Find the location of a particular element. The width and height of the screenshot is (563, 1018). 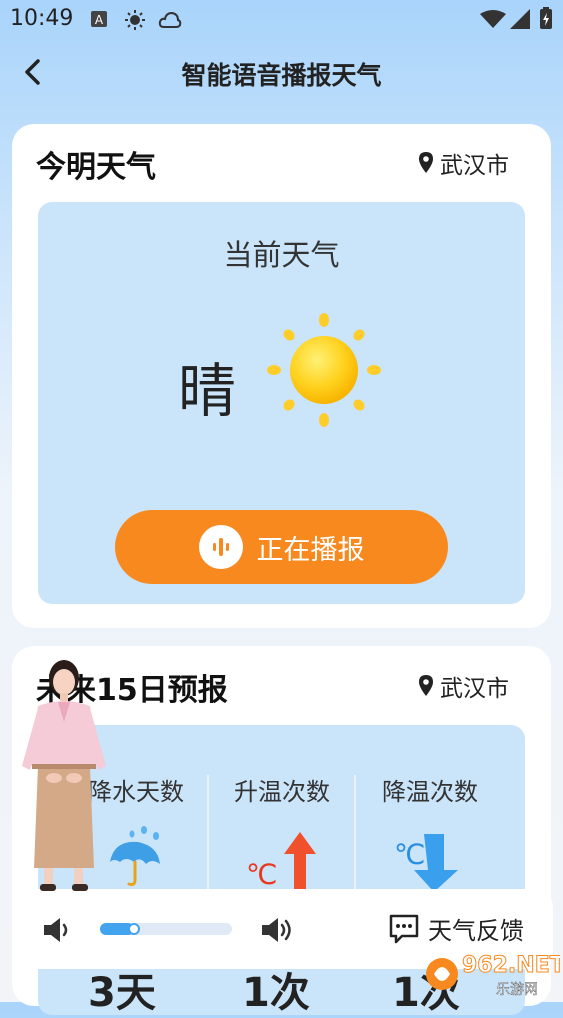

stat-label-warming: 升温次数 is located at coordinates (282, 792).